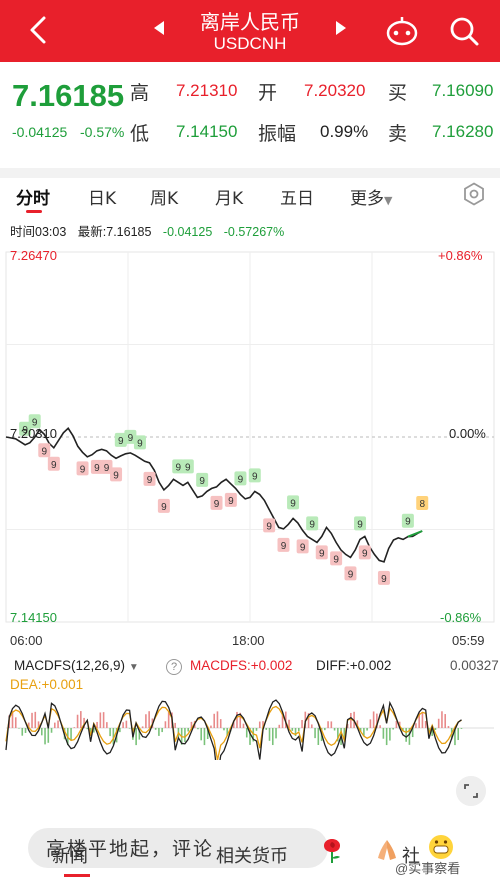  What do you see at coordinates (277, 134) in the screenshot?
I see `amplitude-label: 振幅` at bounding box center [277, 134].